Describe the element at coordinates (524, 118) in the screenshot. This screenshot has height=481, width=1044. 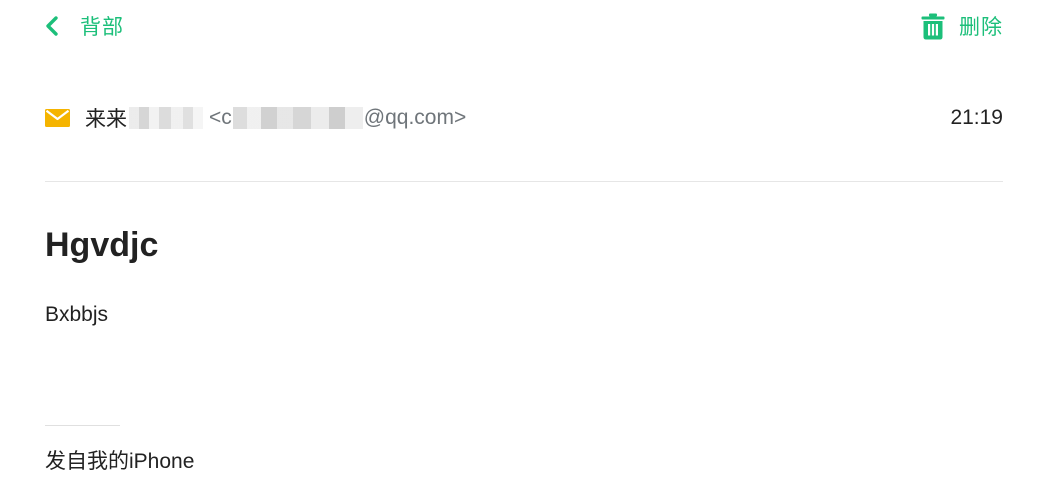
I see `sender-row: 来来 <c @qq.com> 21:19` at that location.